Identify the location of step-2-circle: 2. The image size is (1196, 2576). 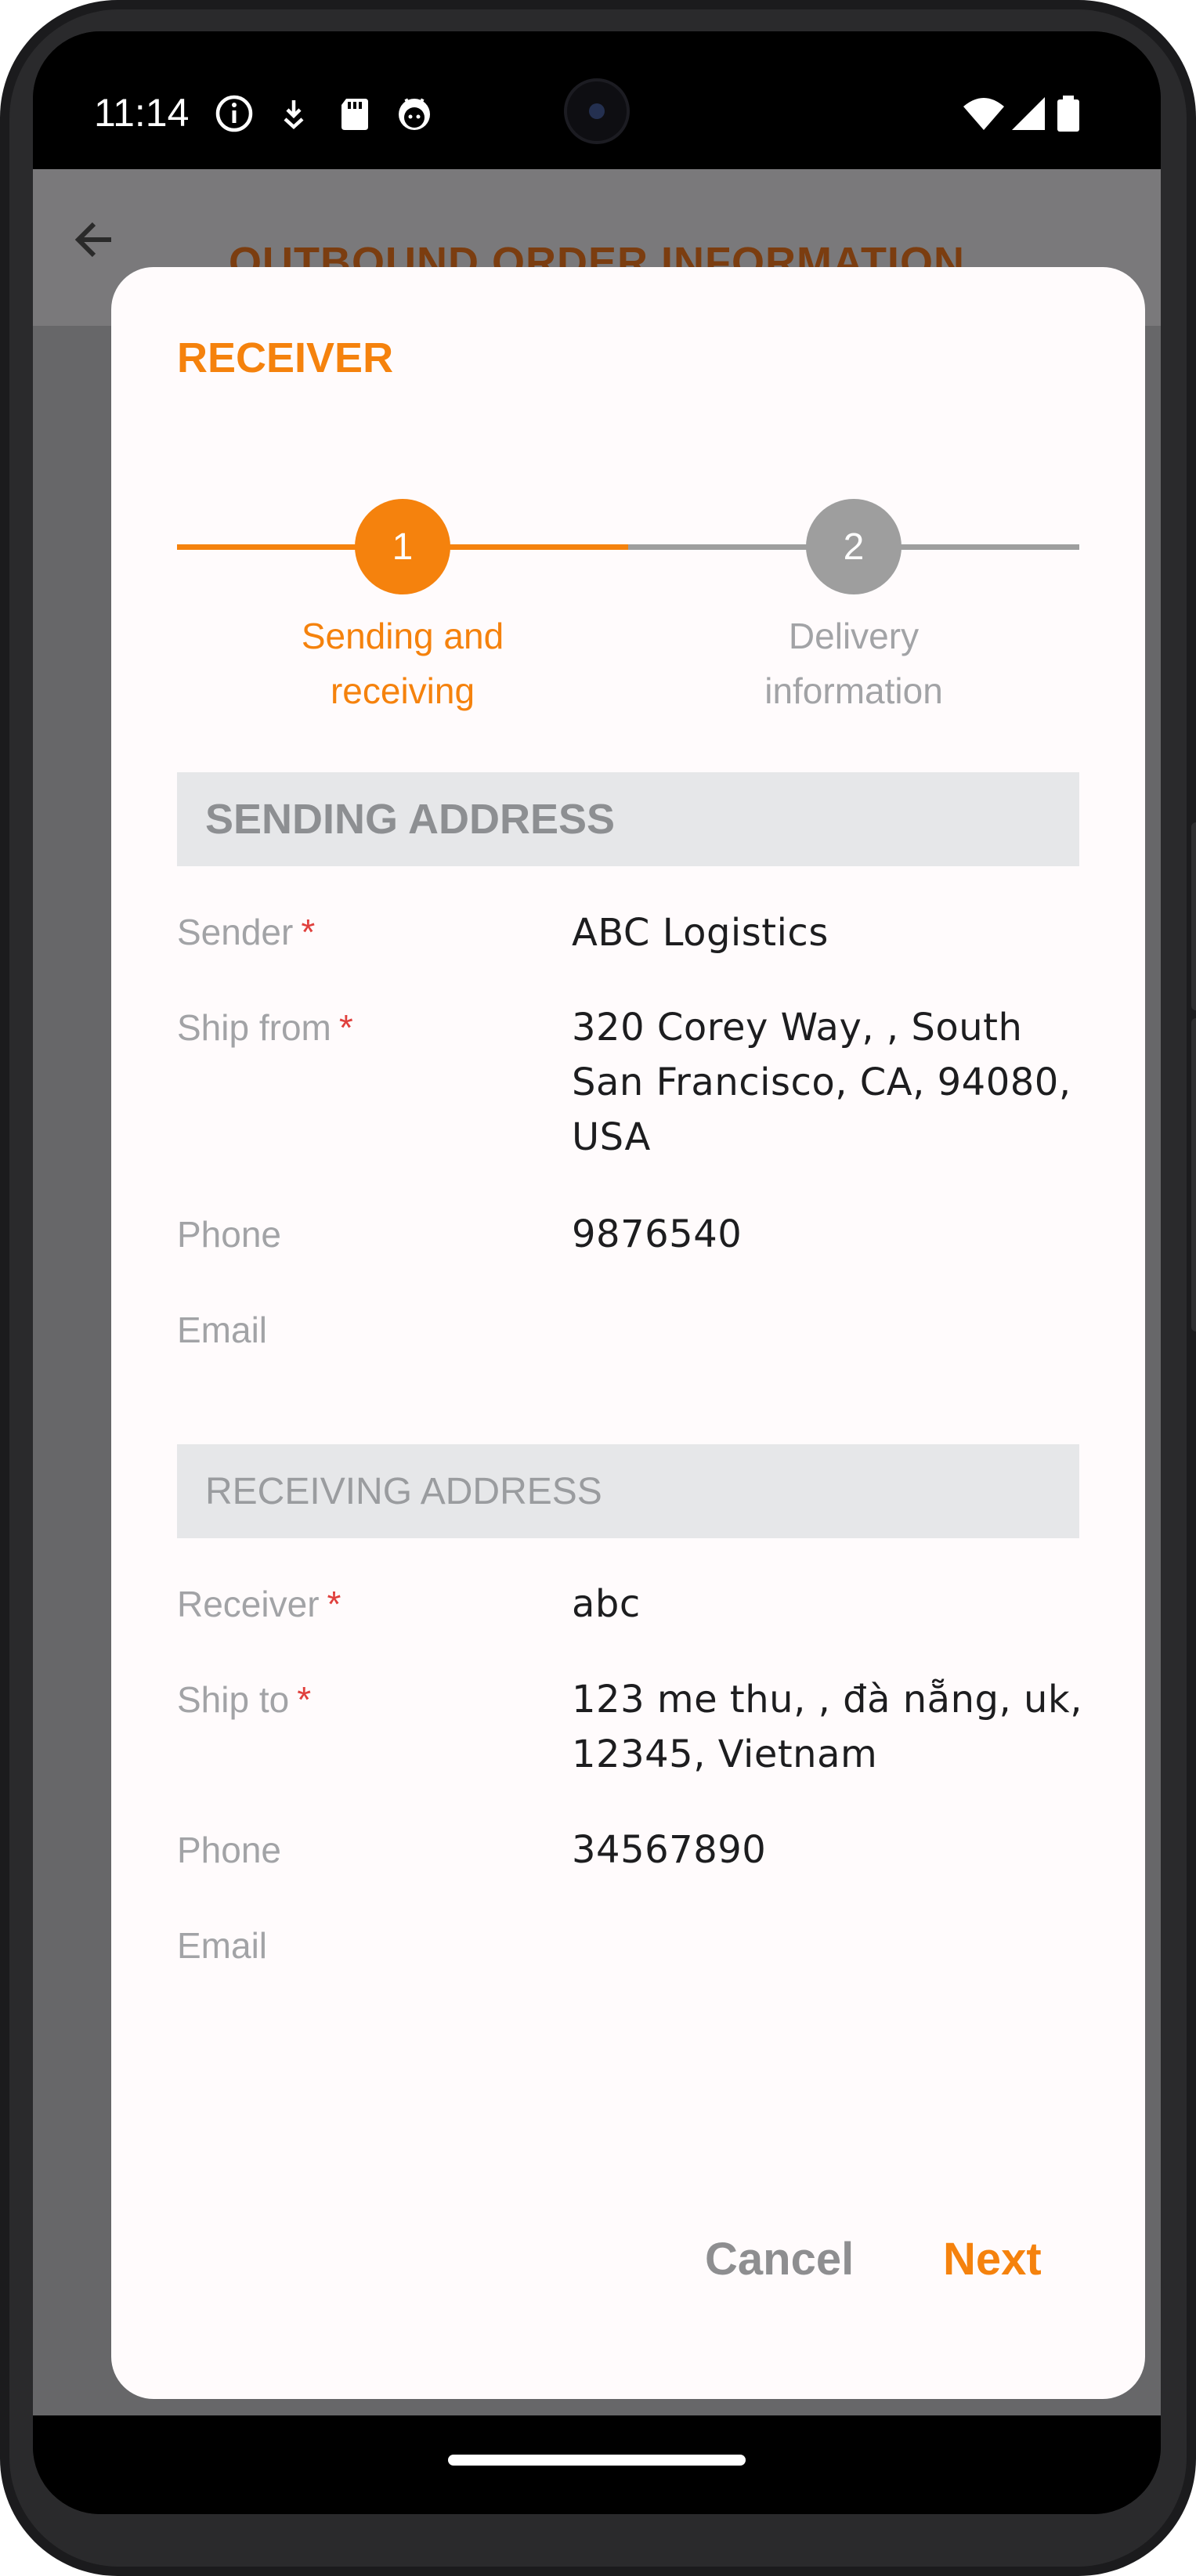
(854, 546).